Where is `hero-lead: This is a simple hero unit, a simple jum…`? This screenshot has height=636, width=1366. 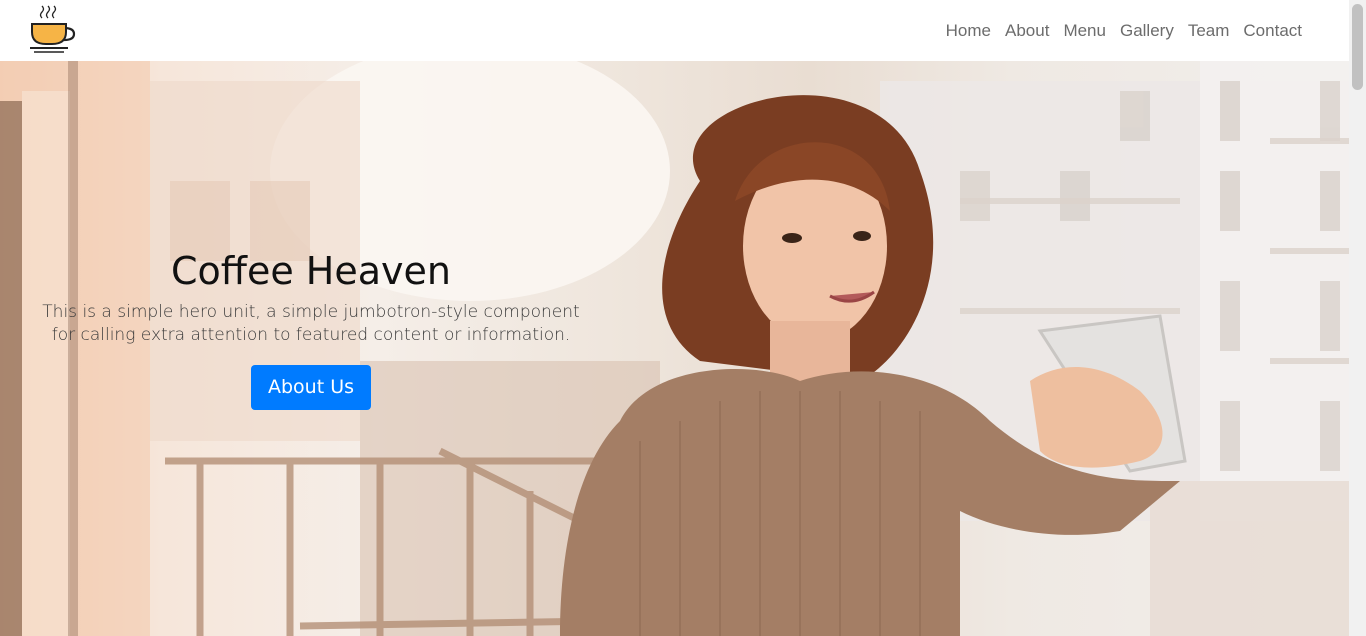
hero-lead: This is a simple hero unit, a simple jum… is located at coordinates (311, 323).